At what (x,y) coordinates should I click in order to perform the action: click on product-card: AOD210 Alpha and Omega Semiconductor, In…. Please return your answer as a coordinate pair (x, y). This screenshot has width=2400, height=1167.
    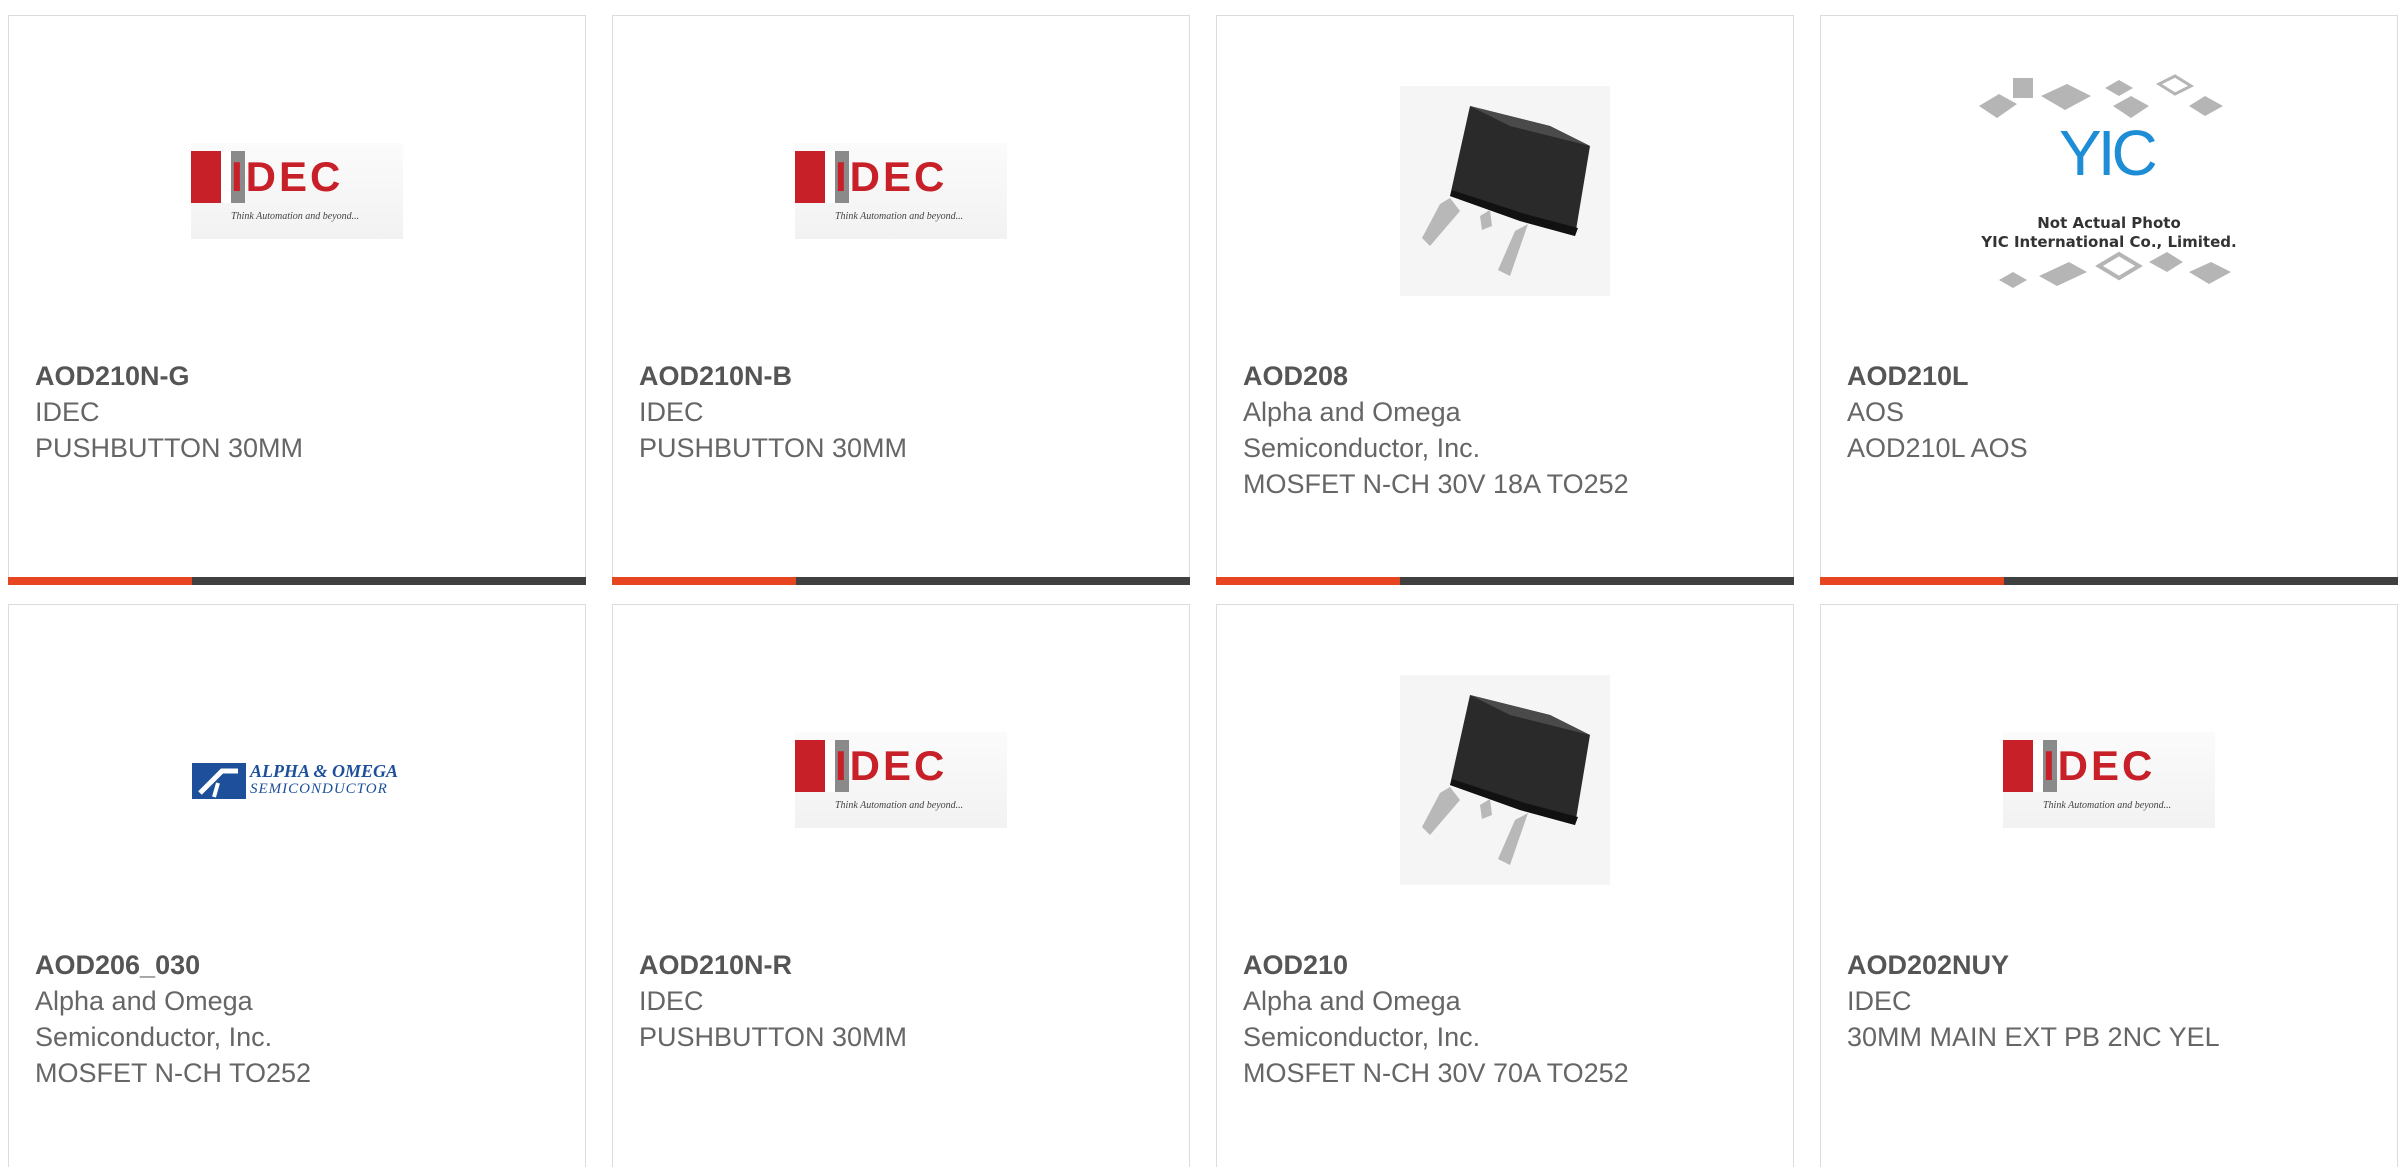
    Looking at the image, I should click on (1505, 885).